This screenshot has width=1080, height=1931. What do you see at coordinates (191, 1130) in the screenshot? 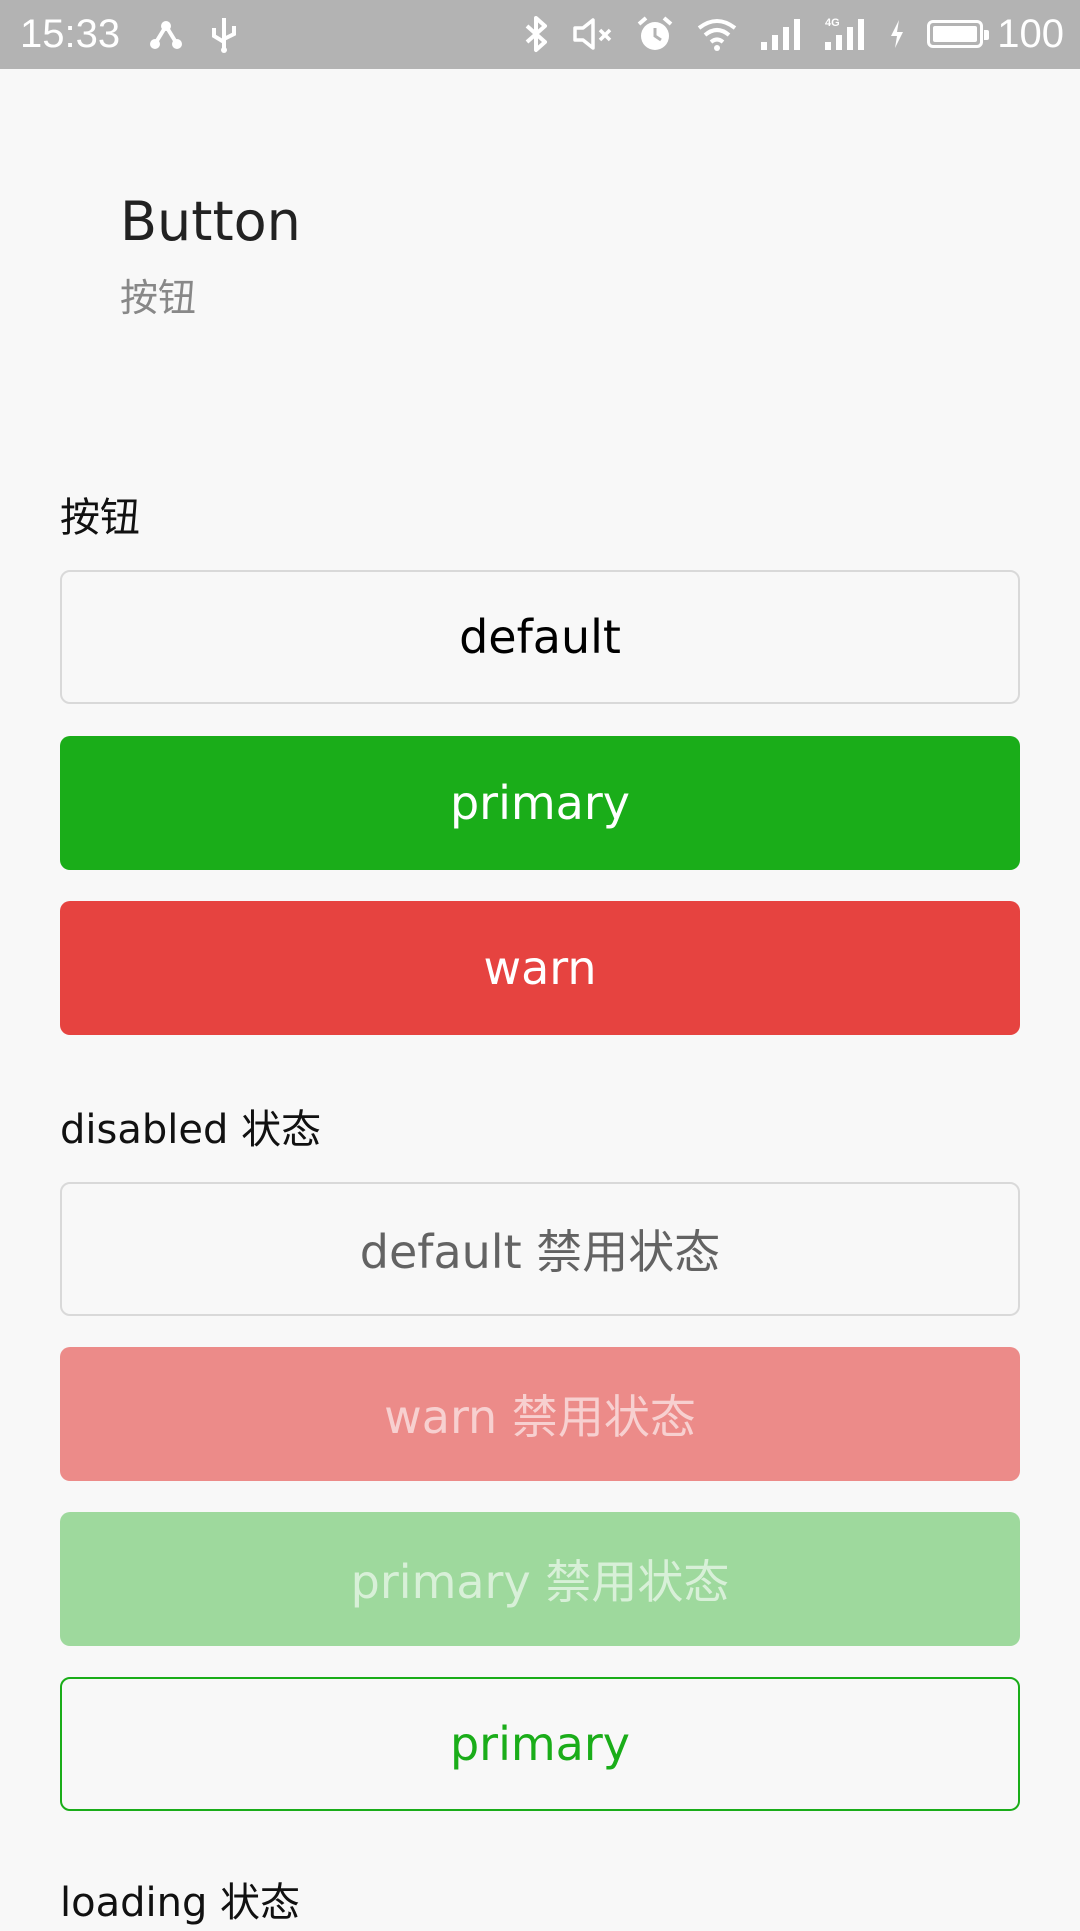
I see `section-title-disabled: disabled 状态` at bounding box center [191, 1130].